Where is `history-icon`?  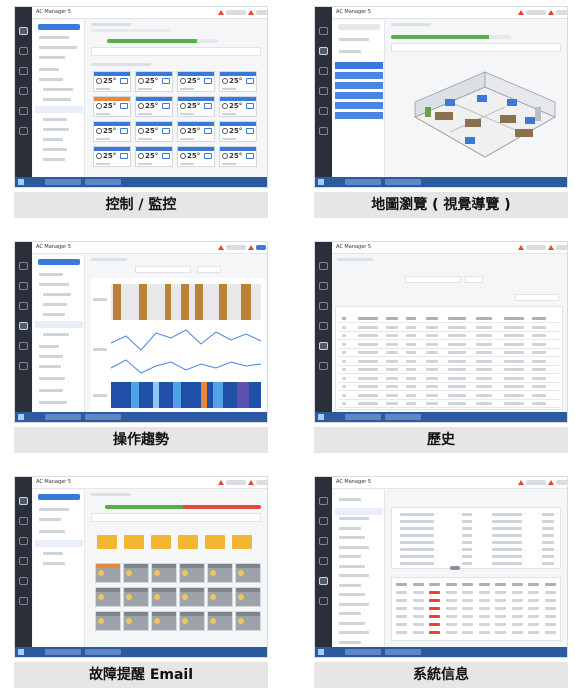
history-icon is located at coordinates (323, 601).